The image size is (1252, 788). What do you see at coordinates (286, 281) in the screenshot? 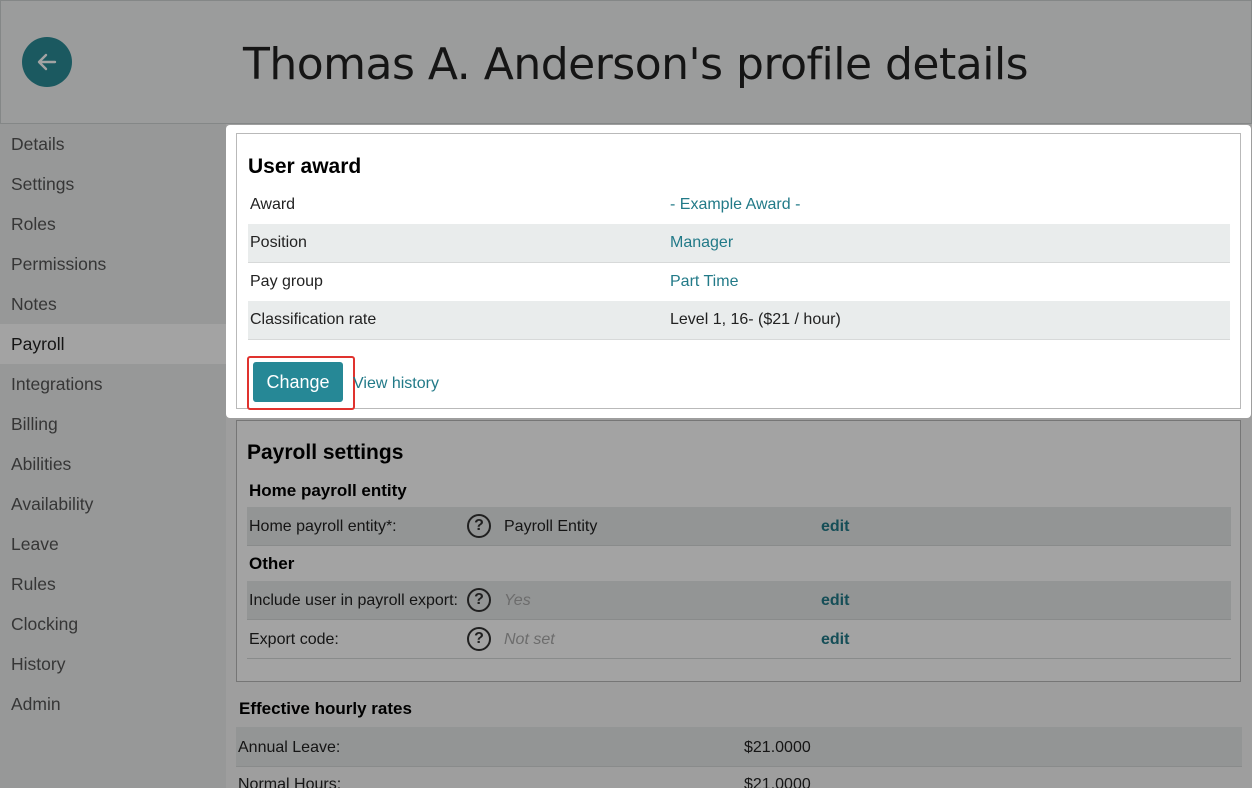
I see `row-label: Pay group` at bounding box center [286, 281].